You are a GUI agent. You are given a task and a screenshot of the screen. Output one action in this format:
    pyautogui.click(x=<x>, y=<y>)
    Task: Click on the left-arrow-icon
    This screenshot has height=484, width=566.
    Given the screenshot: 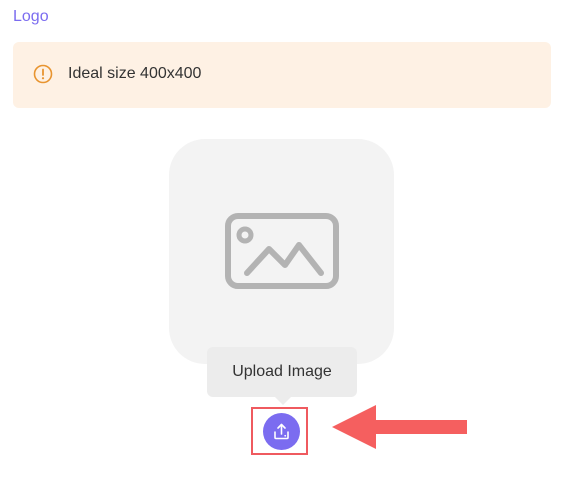 What is the action you would take?
    pyautogui.click(x=399, y=427)
    